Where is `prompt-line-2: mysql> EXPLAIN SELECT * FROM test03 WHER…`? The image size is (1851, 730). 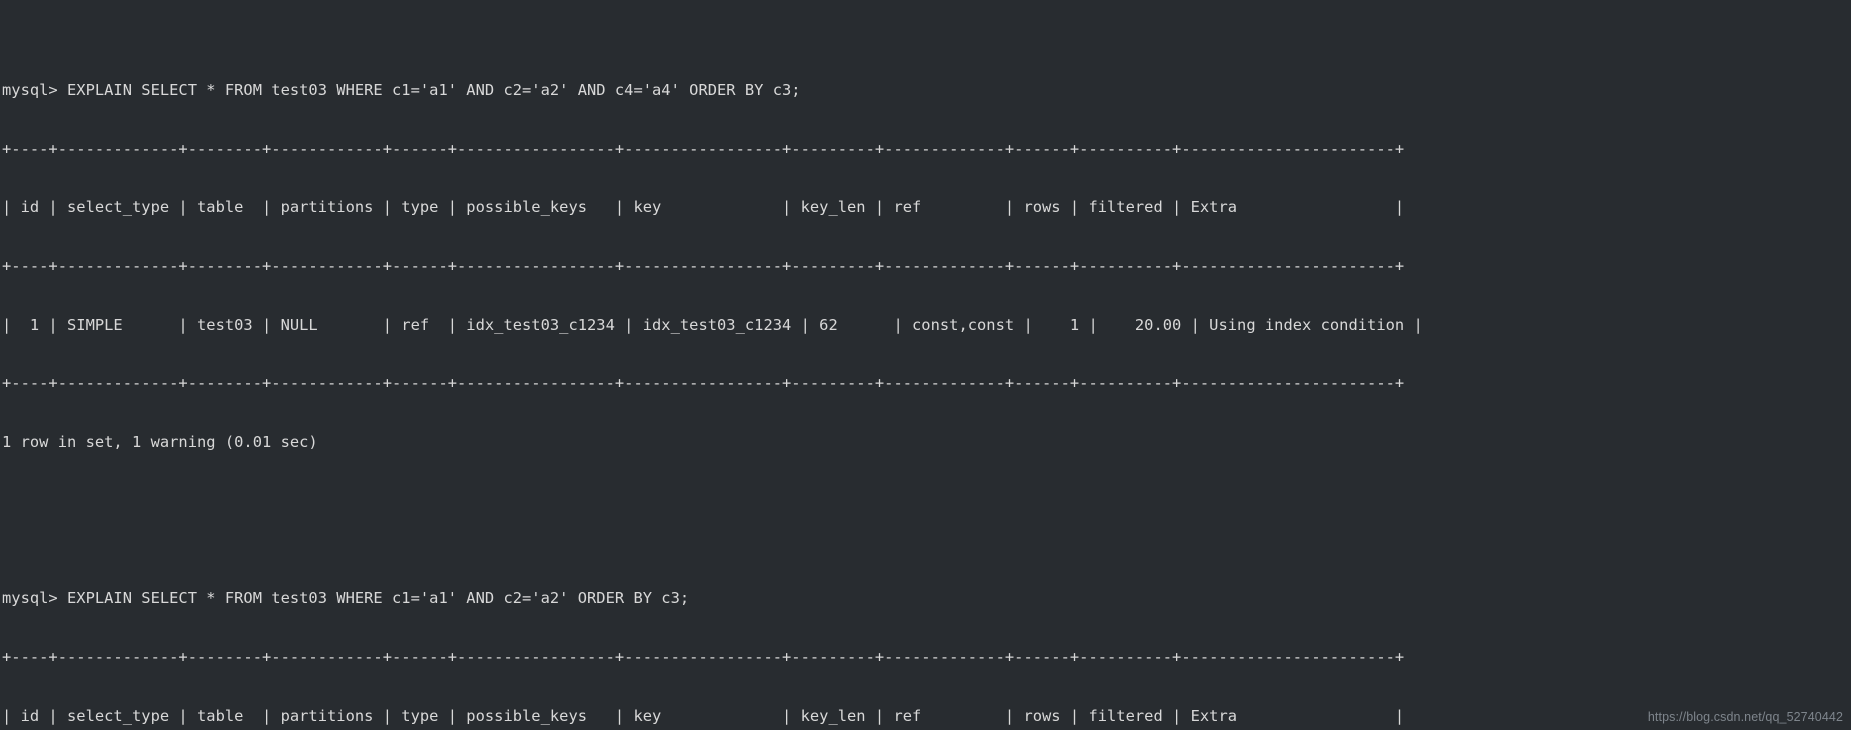 prompt-line-2: mysql> EXPLAIN SELECT * FROM test03 WHER… is located at coordinates (346, 598).